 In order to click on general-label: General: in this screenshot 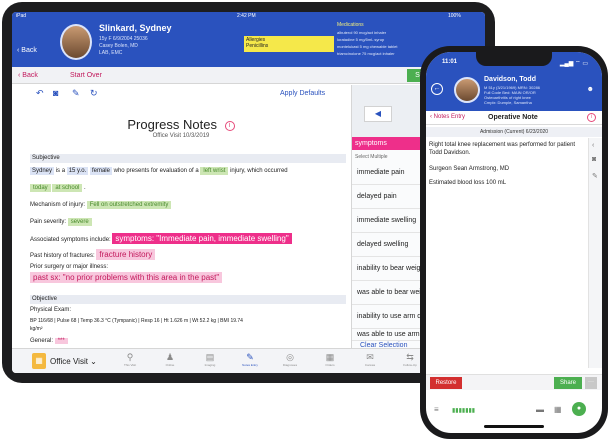, I will do `click(42, 341)`.